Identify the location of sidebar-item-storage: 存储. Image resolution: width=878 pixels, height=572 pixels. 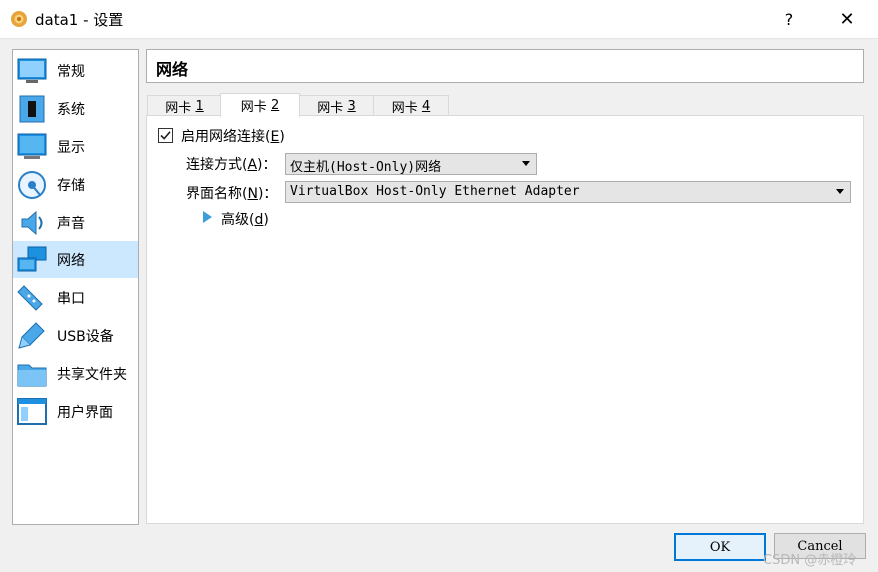
(75, 184).